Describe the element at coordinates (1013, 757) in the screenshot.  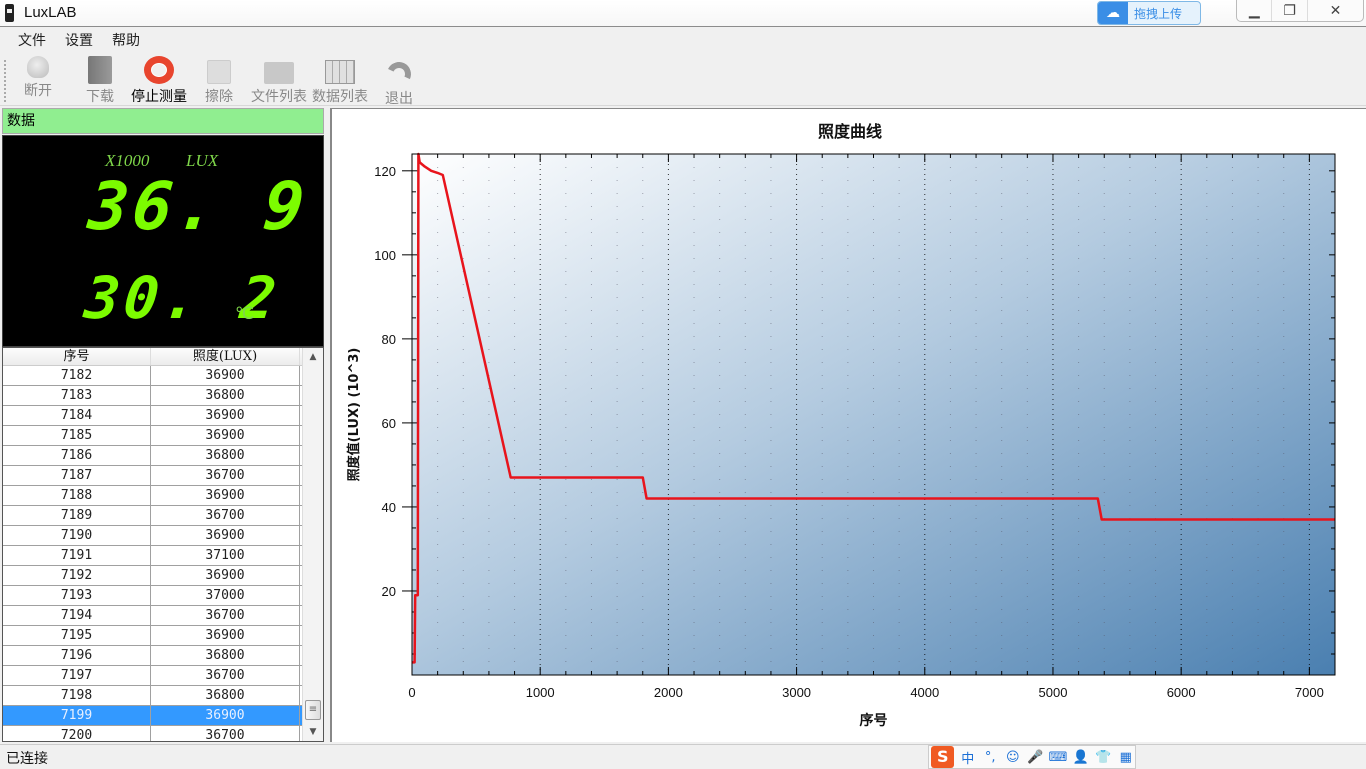
I see `ime-emoji-icon: ☺` at that location.